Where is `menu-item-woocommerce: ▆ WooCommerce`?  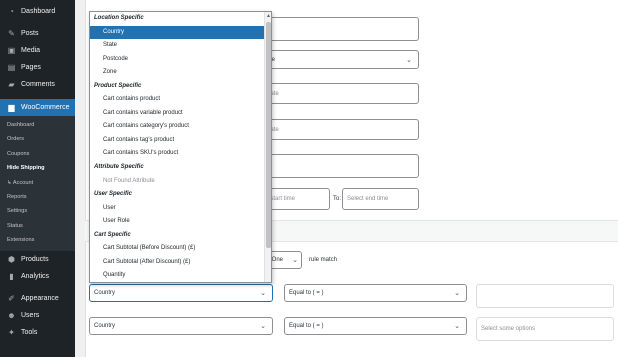 menu-item-woocommerce: ▆ WooCommerce is located at coordinates (37, 107).